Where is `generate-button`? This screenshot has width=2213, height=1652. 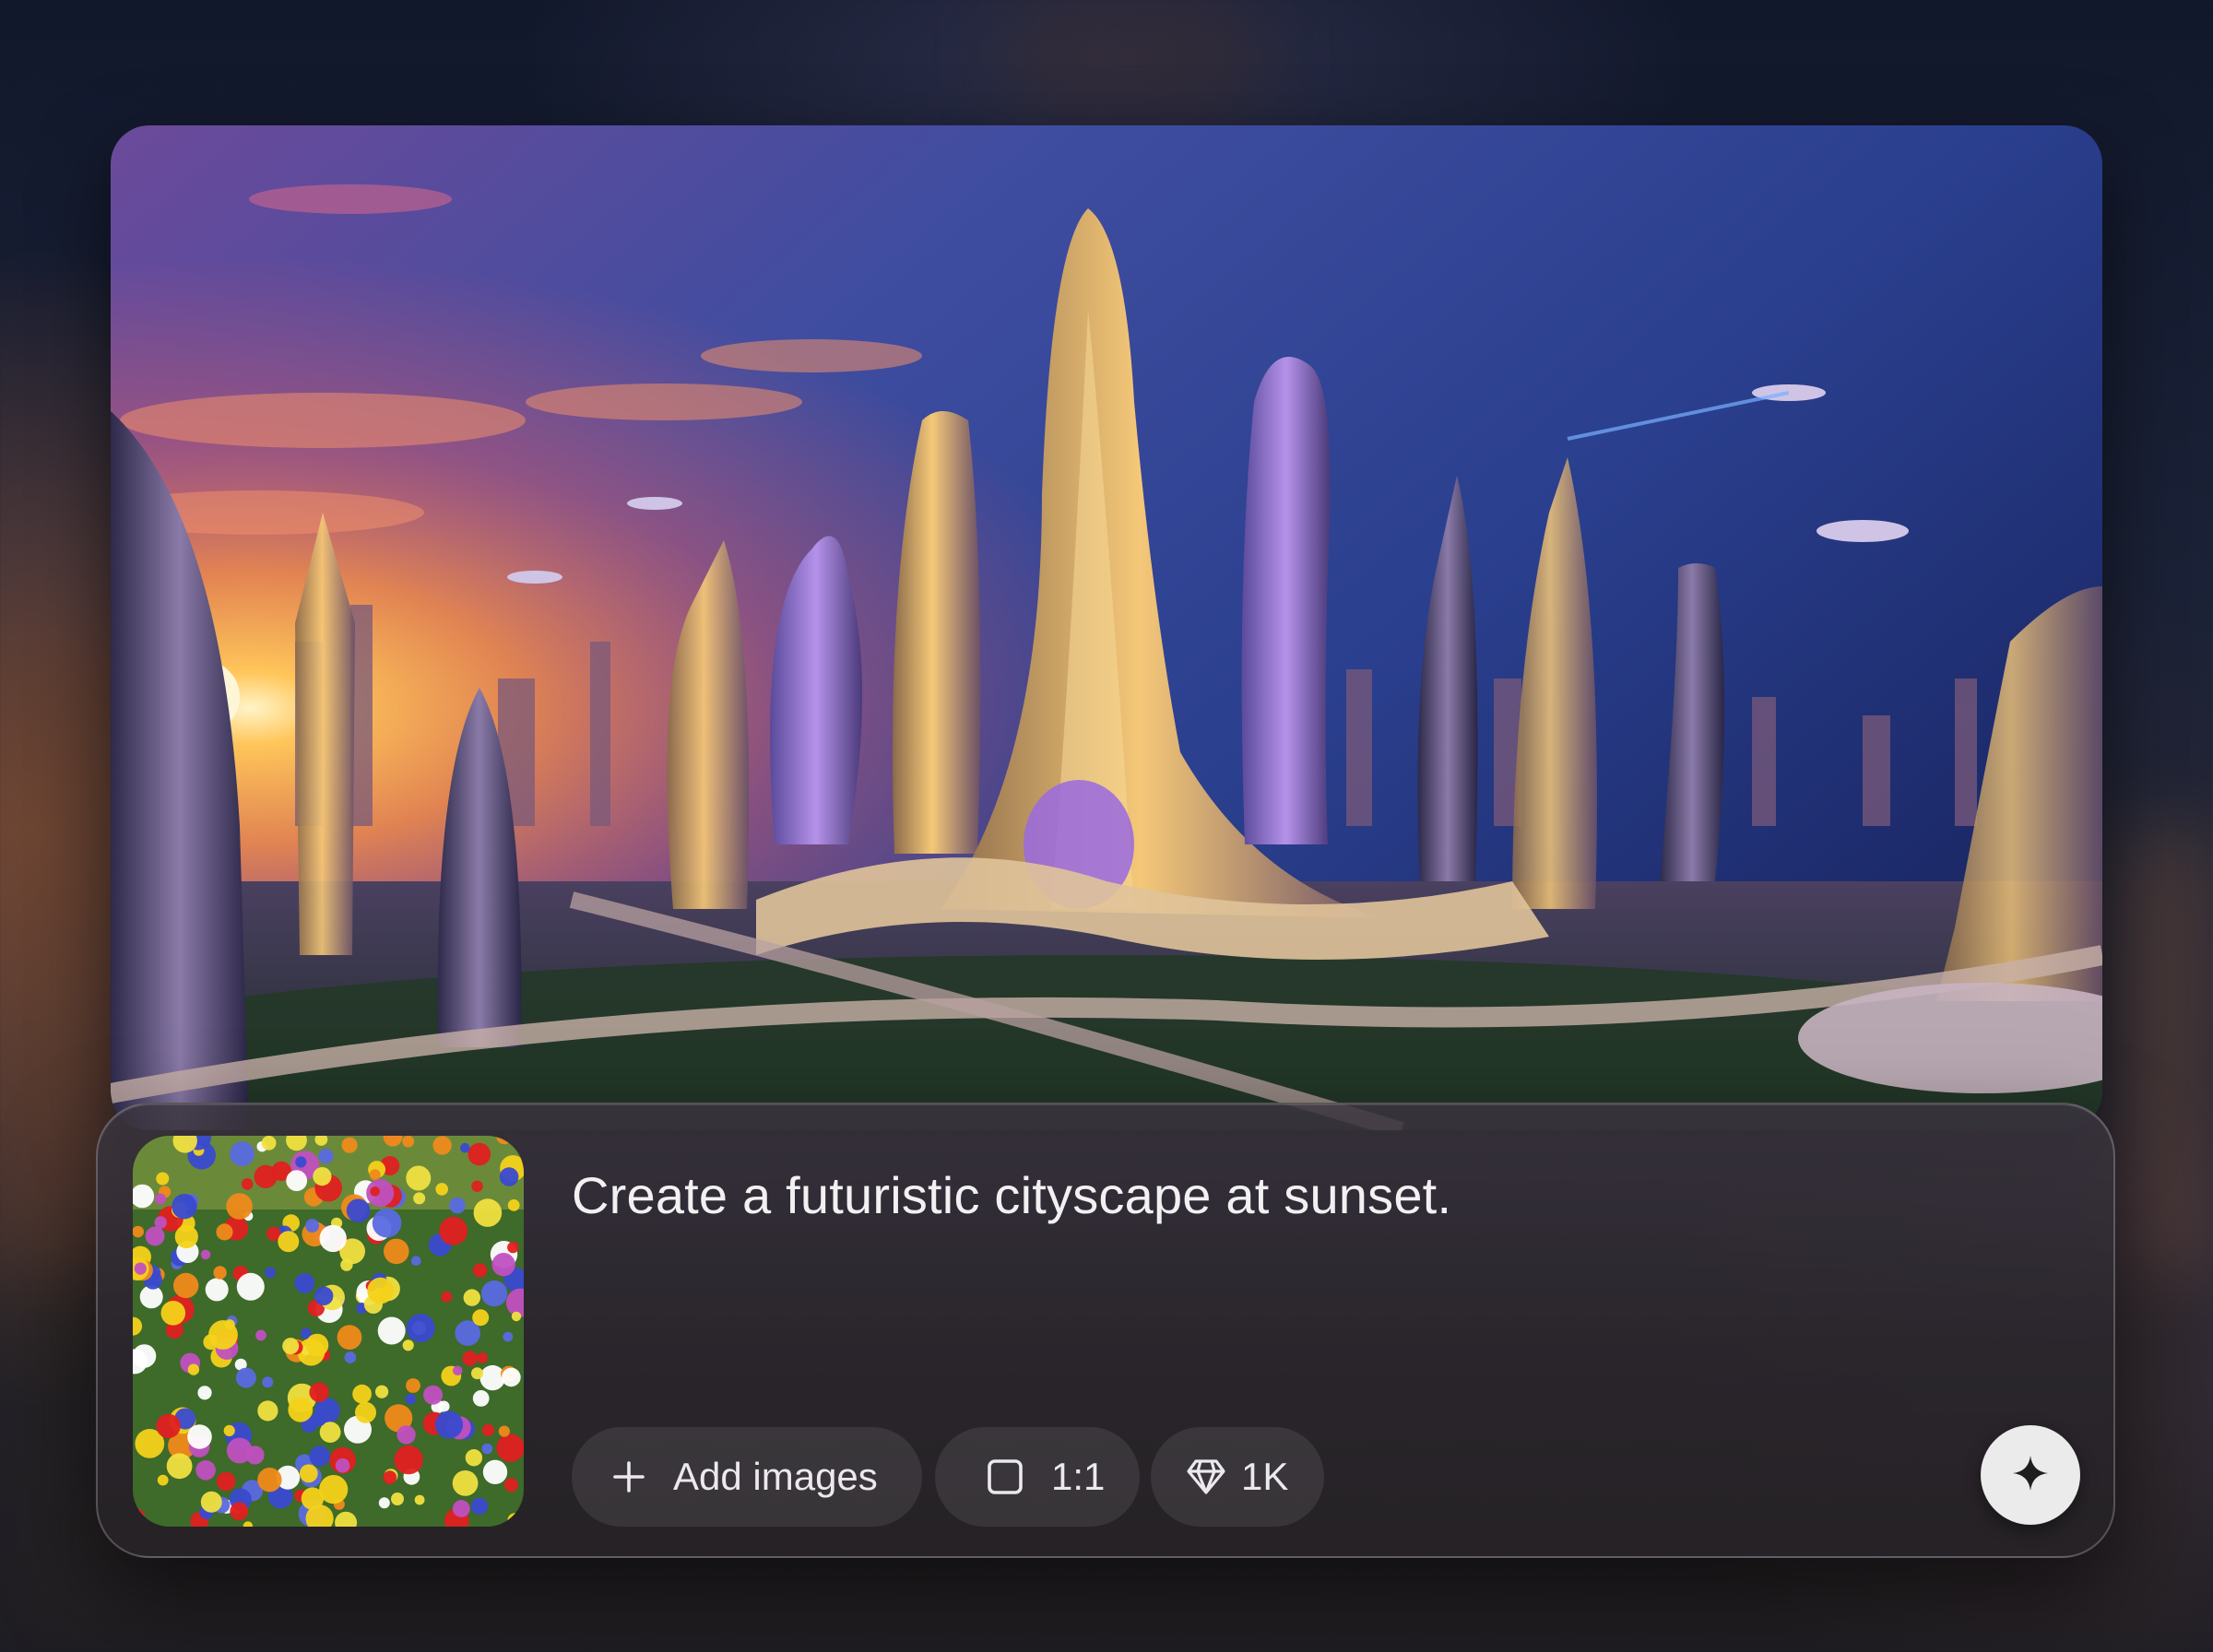 generate-button is located at coordinates (2030, 1475).